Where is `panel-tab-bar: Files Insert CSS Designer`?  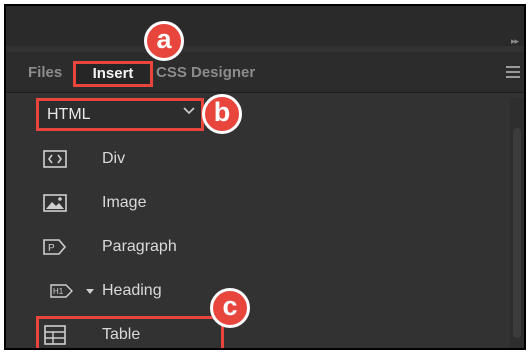
panel-tab-bar: Files Insert CSS Designer is located at coordinates (265, 72).